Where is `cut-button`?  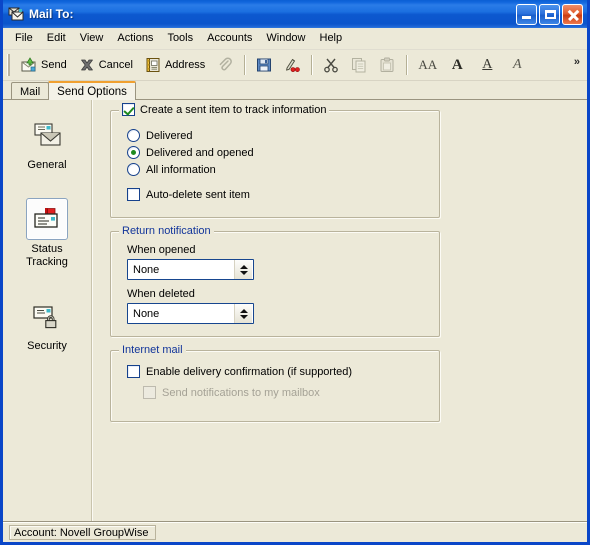 cut-button is located at coordinates (331, 65).